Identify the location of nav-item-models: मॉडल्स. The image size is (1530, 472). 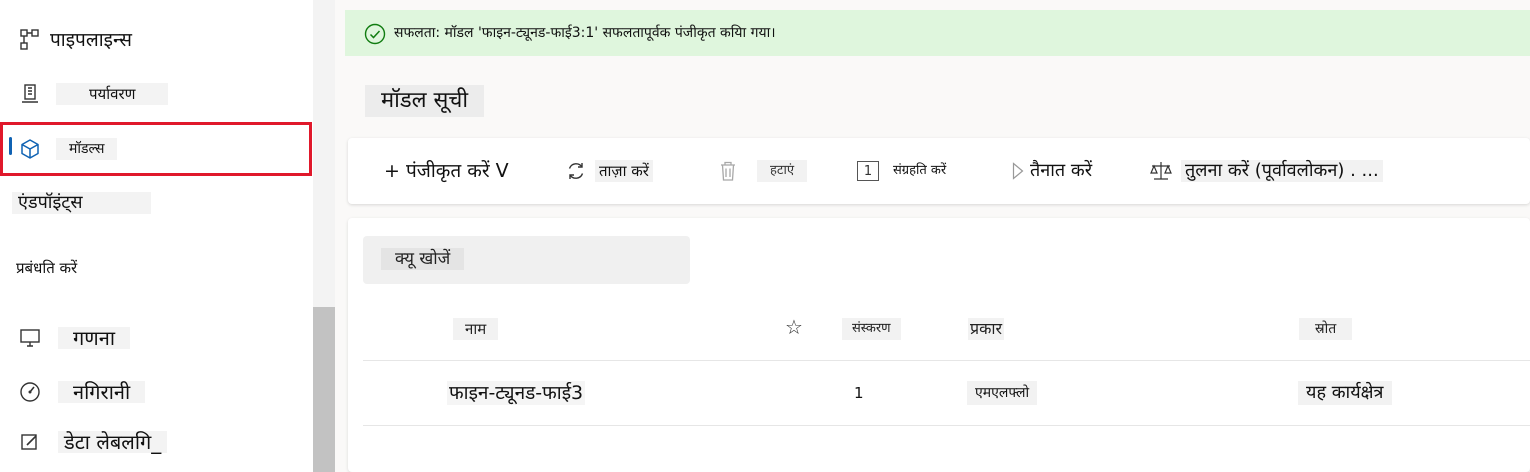
(156, 149).